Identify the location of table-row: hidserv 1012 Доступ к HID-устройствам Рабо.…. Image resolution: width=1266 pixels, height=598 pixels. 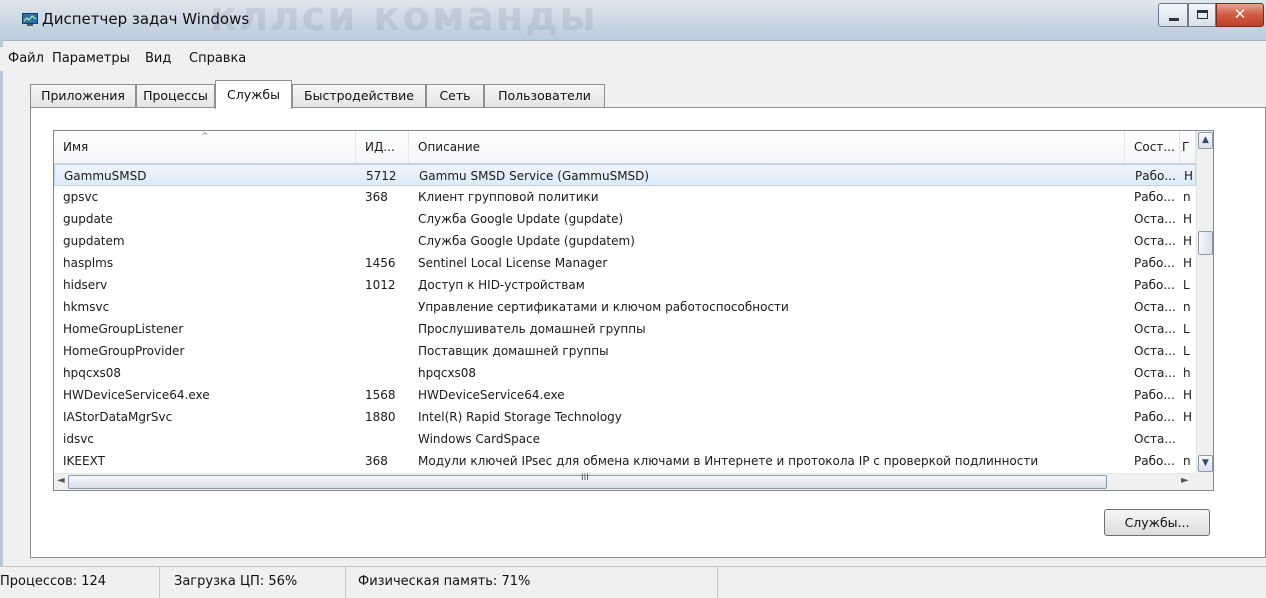
(625, 285).